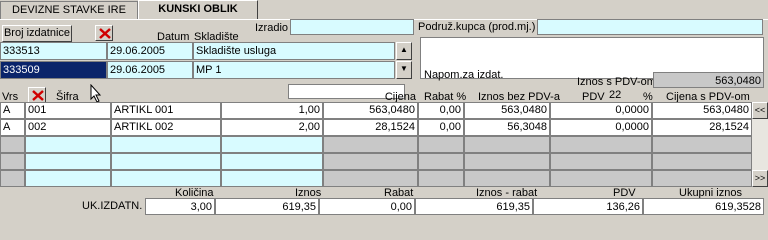 This screenshot has height=240, width=768. I want to click on grid-scroll-down-button: >>, so click(760, 178).